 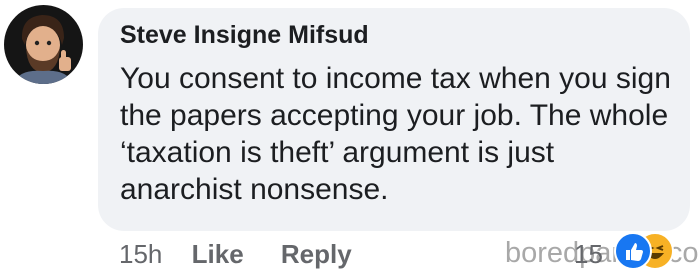 What do you see at coordinates (218, 254) in the screenshot?
I see `like-button: Like` at bounding box center [218, 254].